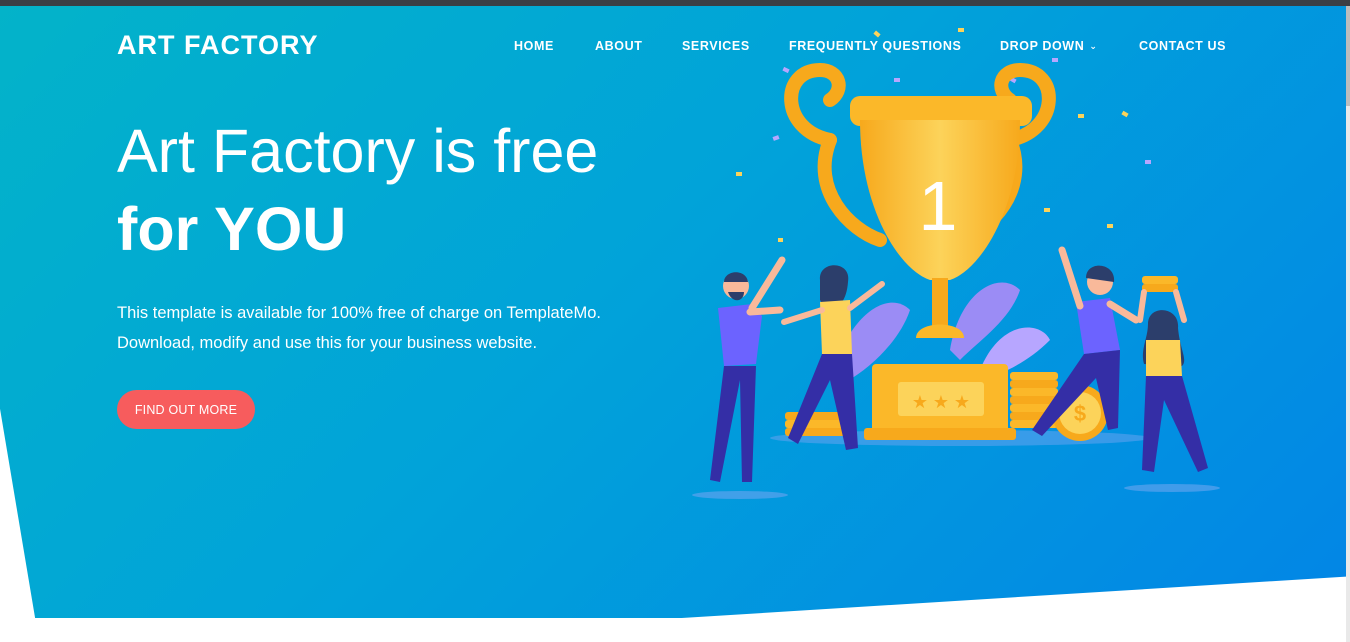  I want to click on site-logo: ART FACTORY, so click(218, 45).